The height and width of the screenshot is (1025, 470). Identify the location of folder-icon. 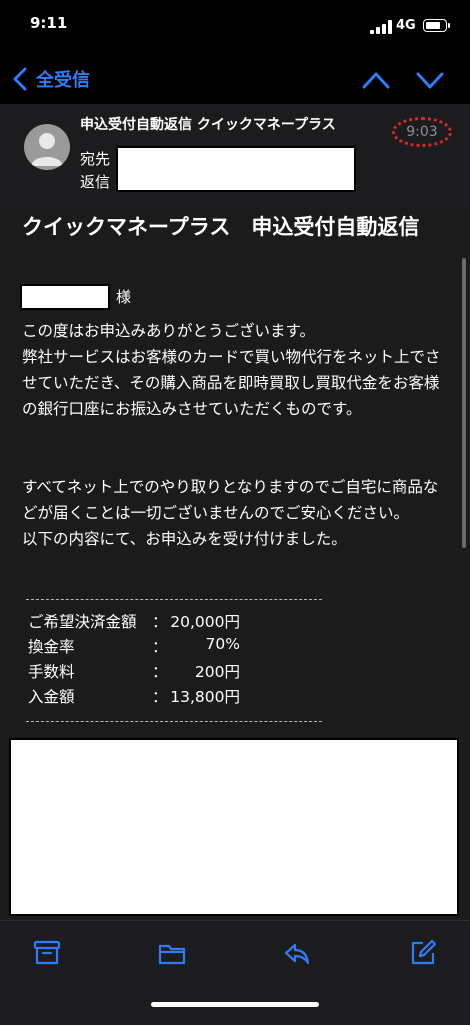
(172, 953).